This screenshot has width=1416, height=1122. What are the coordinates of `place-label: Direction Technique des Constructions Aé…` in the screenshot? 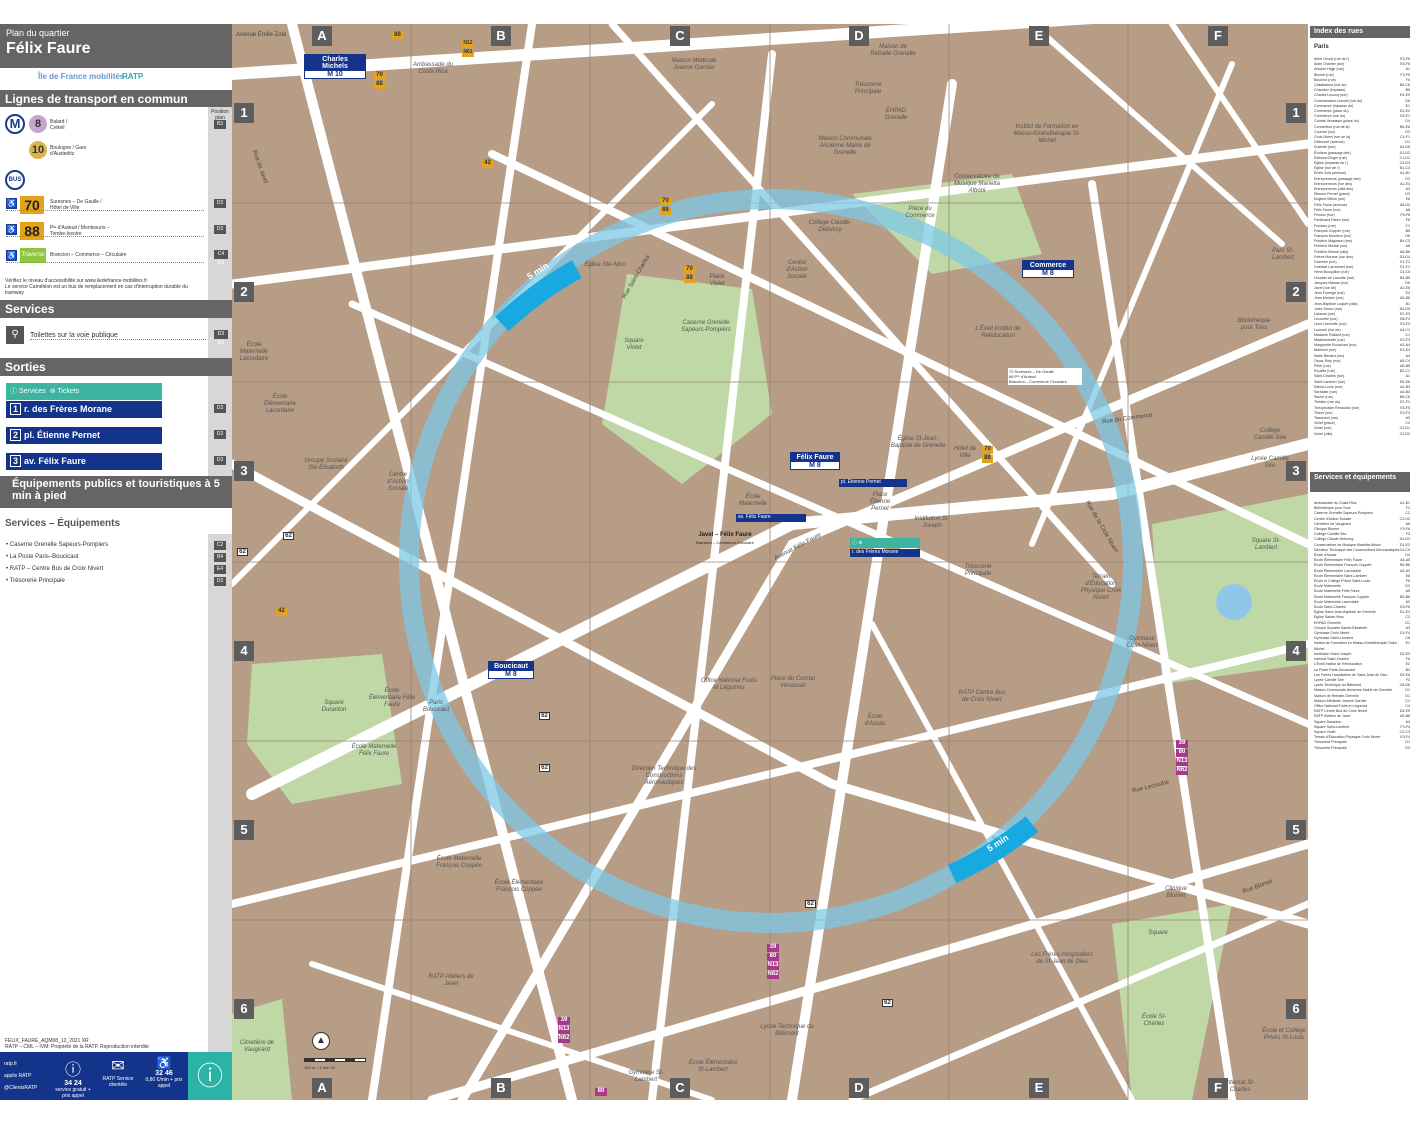 It's located at (664, 776).